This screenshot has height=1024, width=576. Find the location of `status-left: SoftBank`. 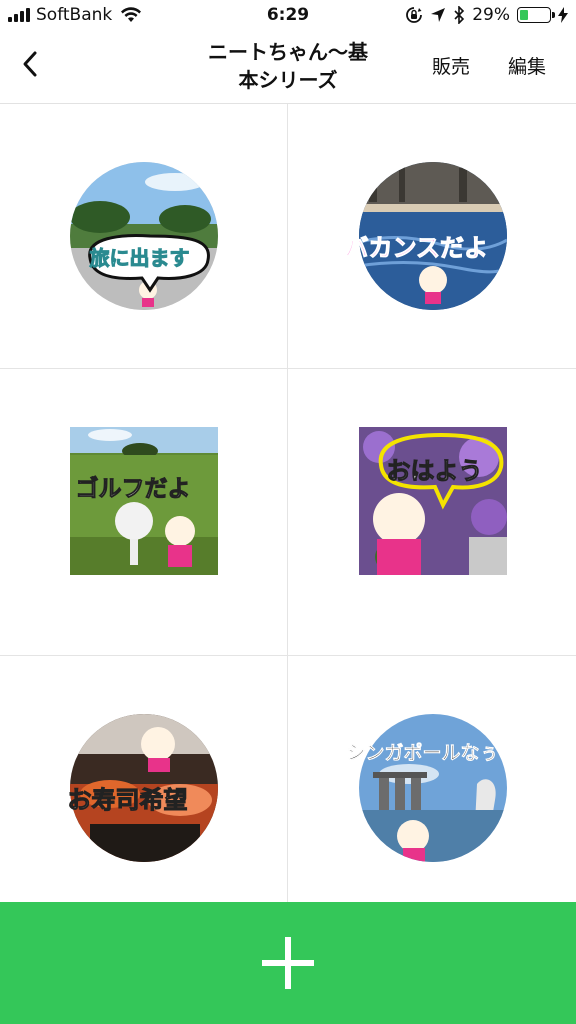

status-left: SoftBank is located at coordinates (75, 15).